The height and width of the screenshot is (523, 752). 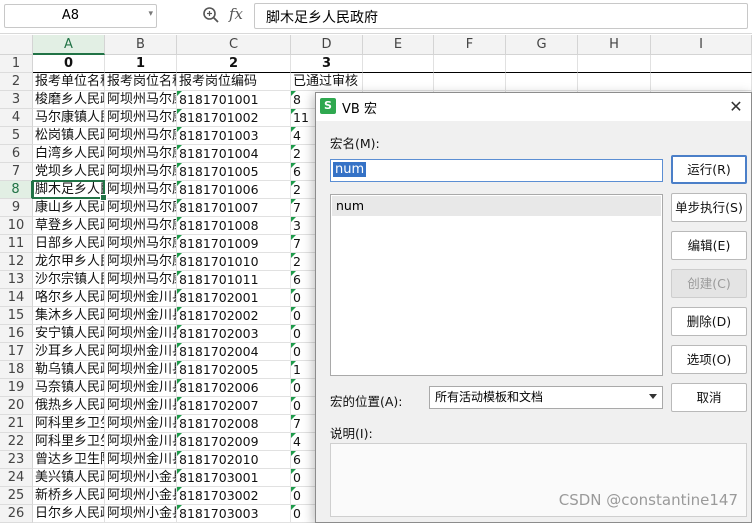 What do you see at coordinates (141, 478) in the screenshot?
I see `cell-b24: 阿坝州小金县` at bounding box center [141, 478].